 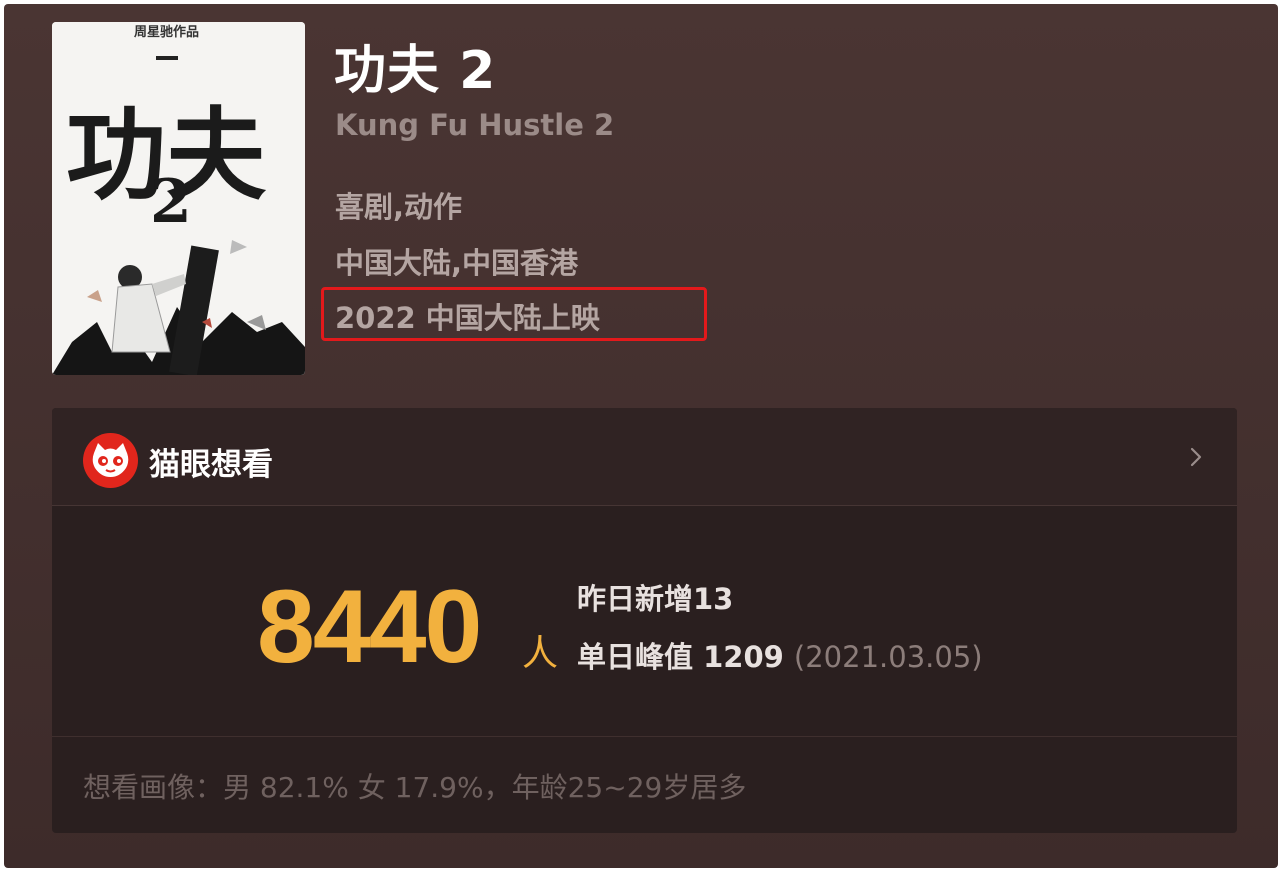 I want to click on want-to-see-count: 8440, so click(x=369, y=627).